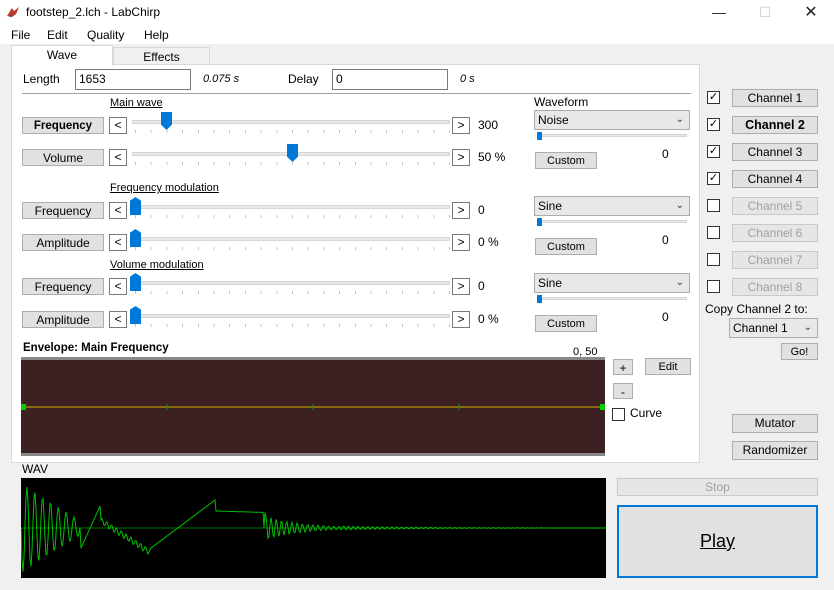 The image size is (834, 590). I want to click on maximize-icon: ☐, so click(765, 12).